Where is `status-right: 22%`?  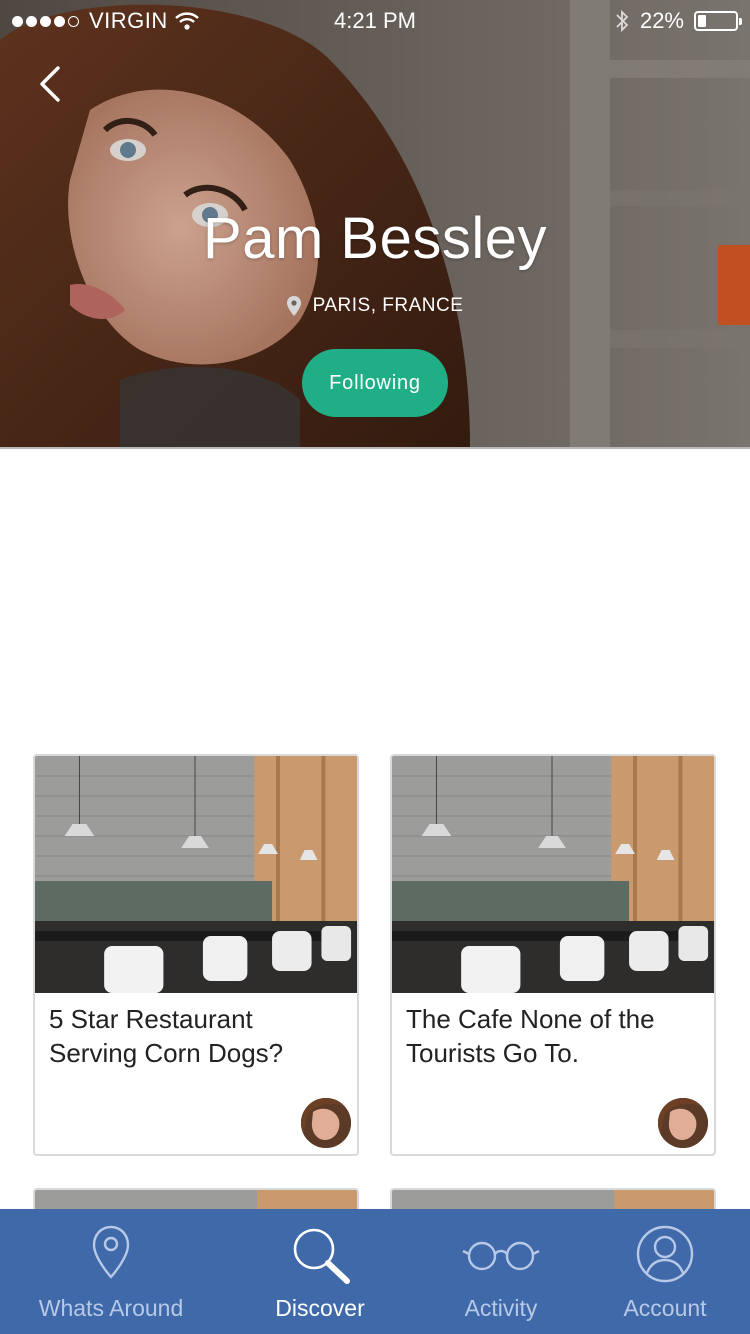 status-right: 22% is located at coordinates (678, 21).